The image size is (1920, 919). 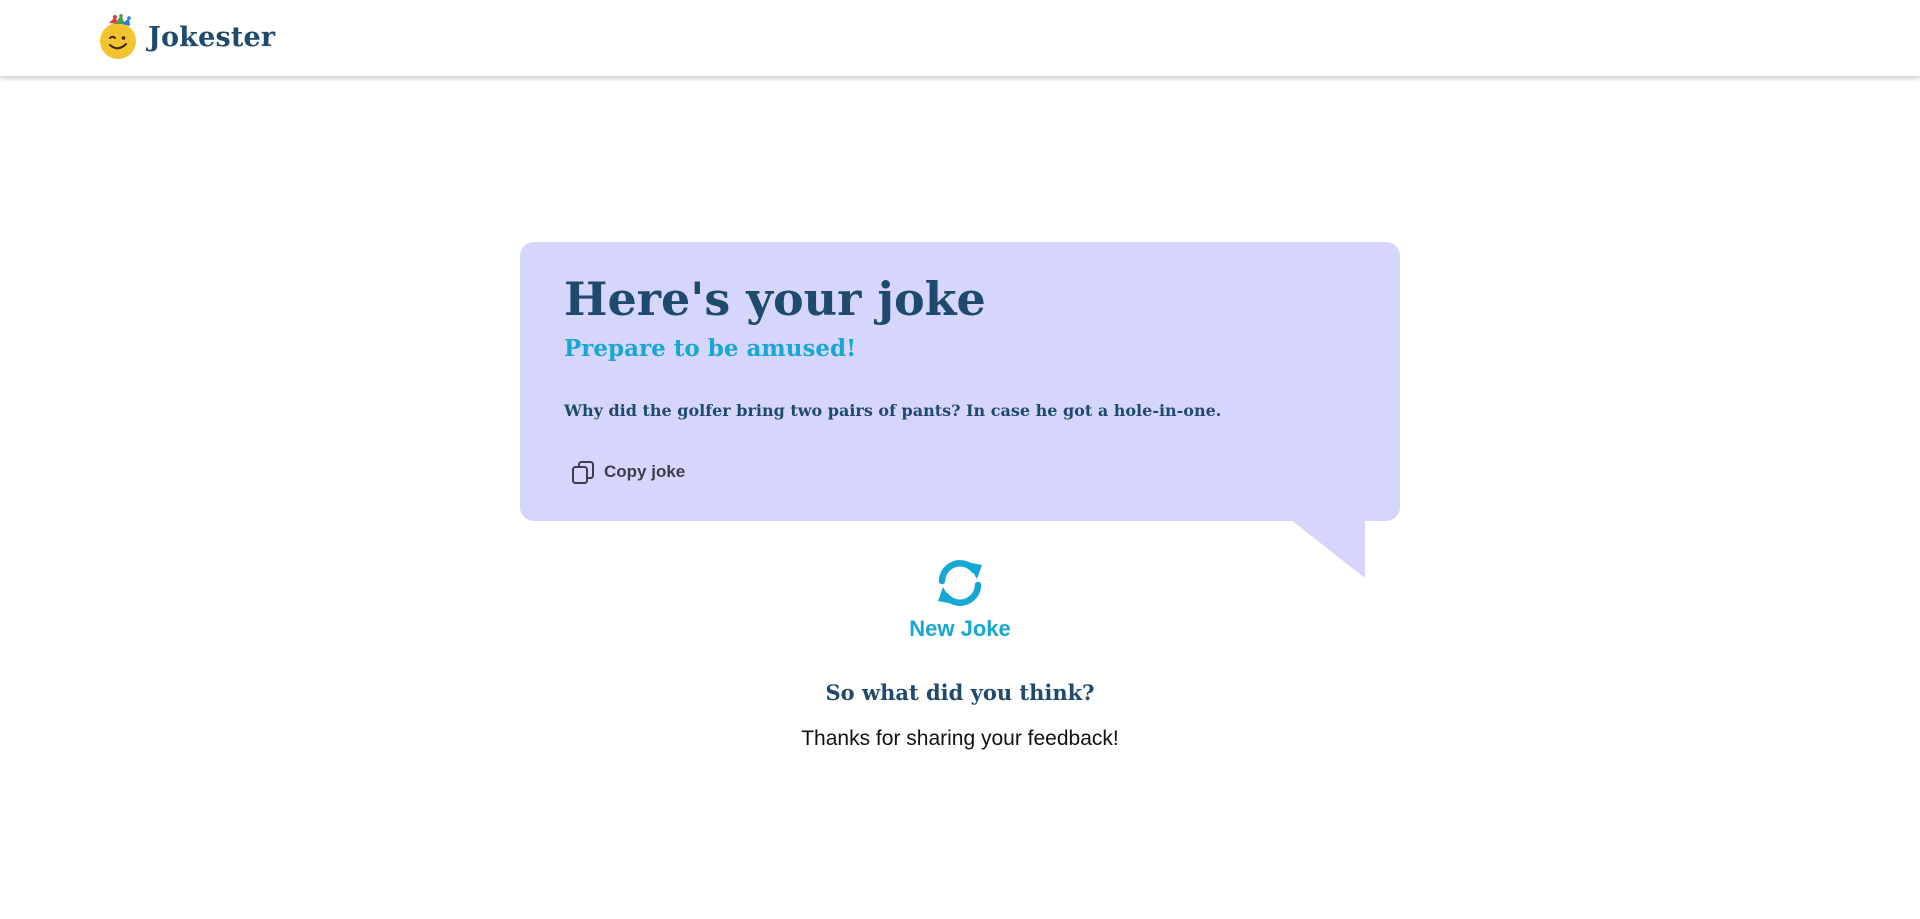 I want to click on new-joke-label: New Joke, so click(x=960, y=628).